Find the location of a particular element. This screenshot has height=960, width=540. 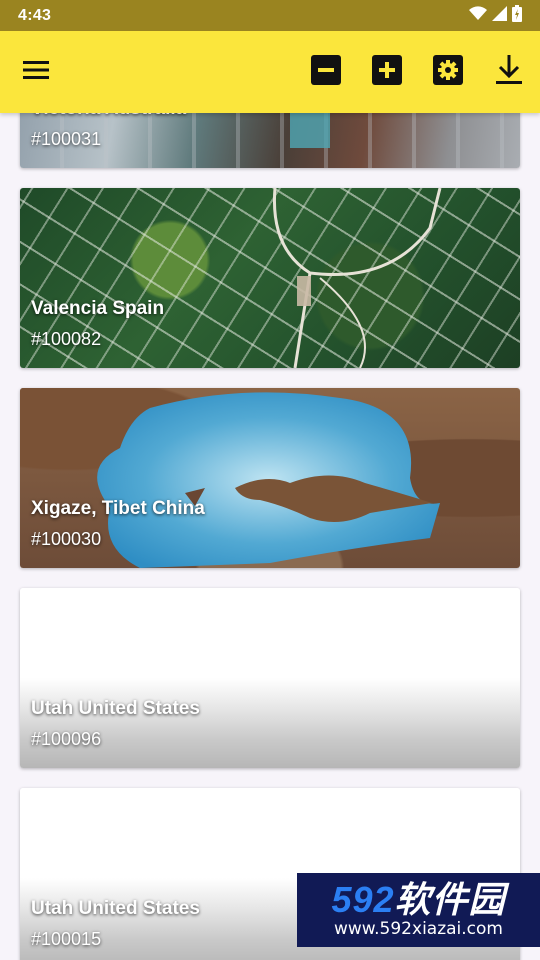

card-number: #100031 is located at coordinates (66, 139).